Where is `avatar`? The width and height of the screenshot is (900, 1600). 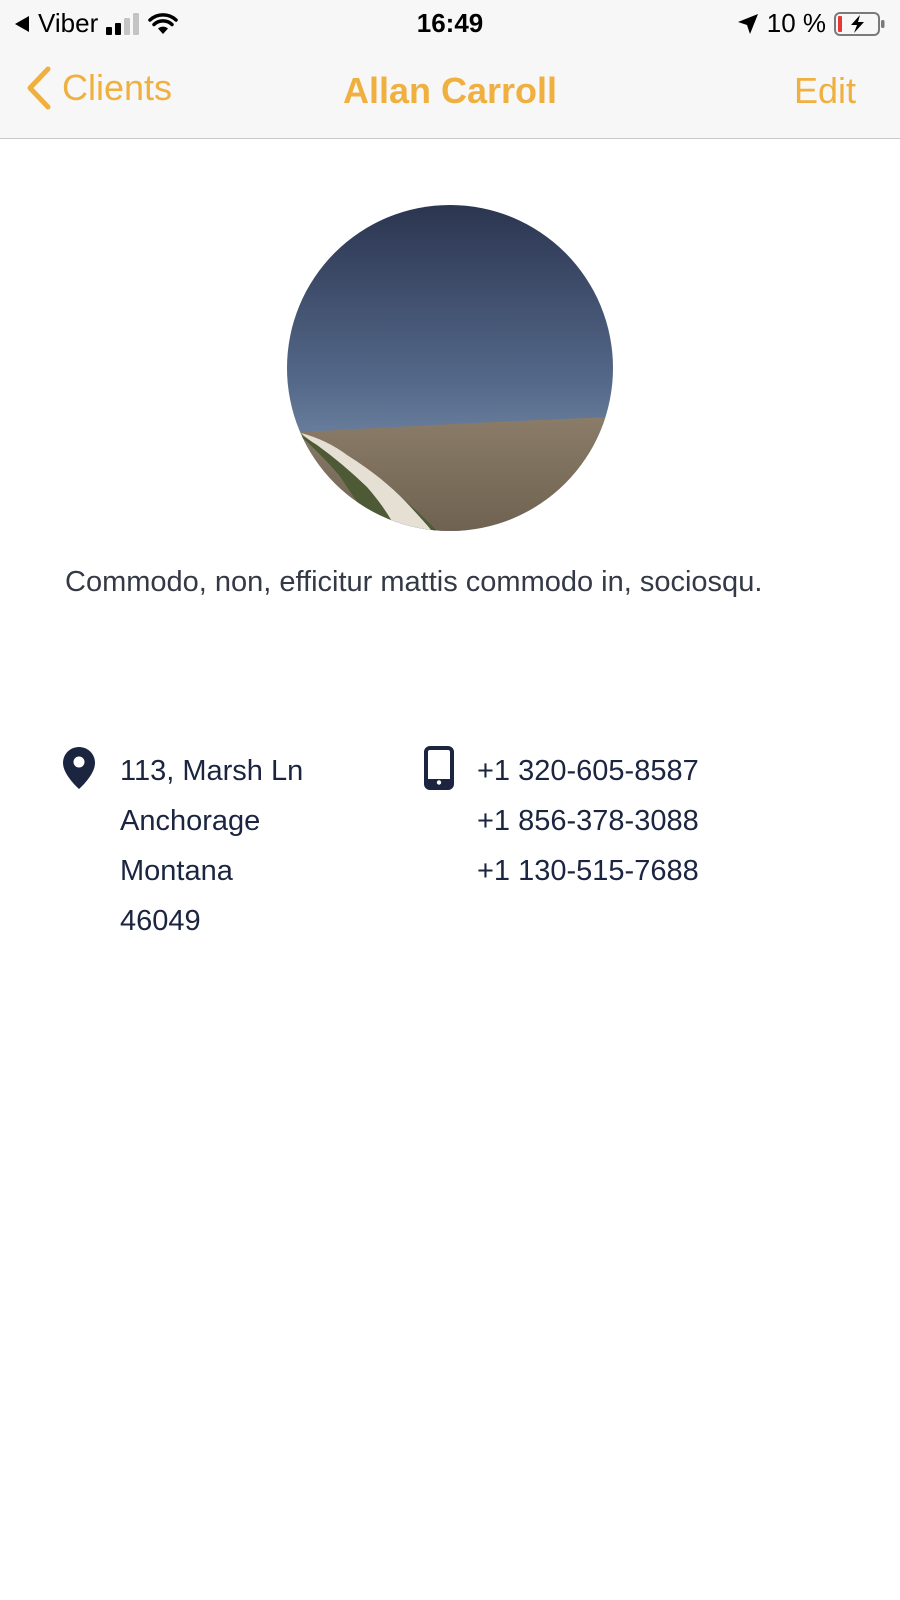 avatar is located at coordinates (450, 368).